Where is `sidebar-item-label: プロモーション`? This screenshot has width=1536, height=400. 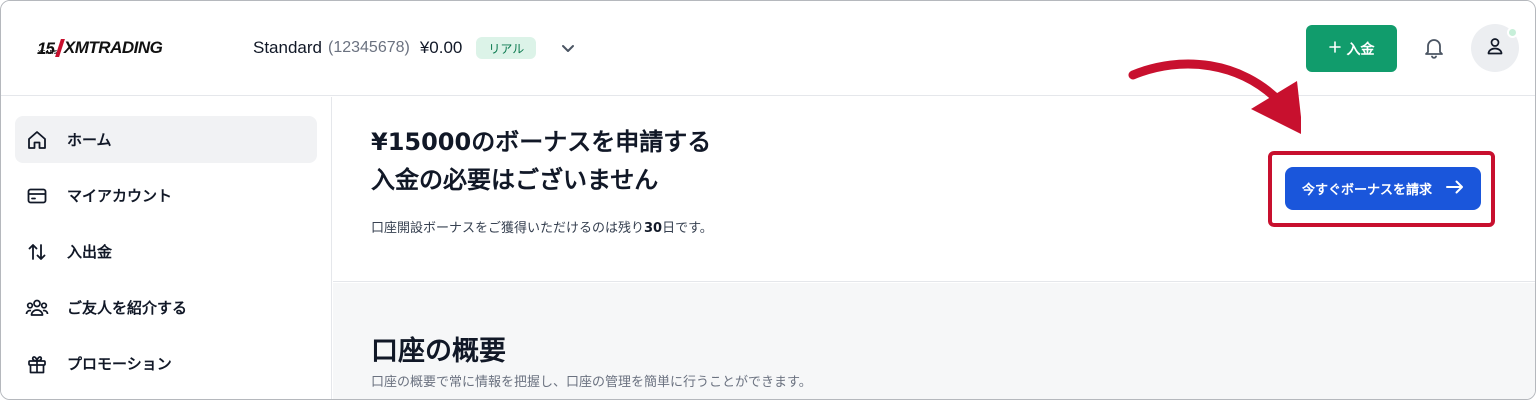 sidebar-item-label: プロモーション is located at coordinates (119, 364).